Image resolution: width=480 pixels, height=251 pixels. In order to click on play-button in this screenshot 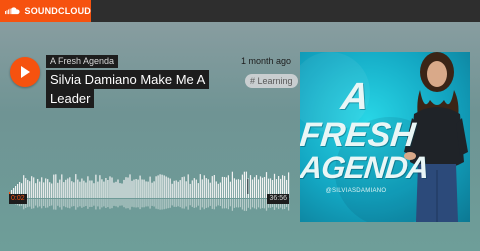, I will do `click(25, 72)`.